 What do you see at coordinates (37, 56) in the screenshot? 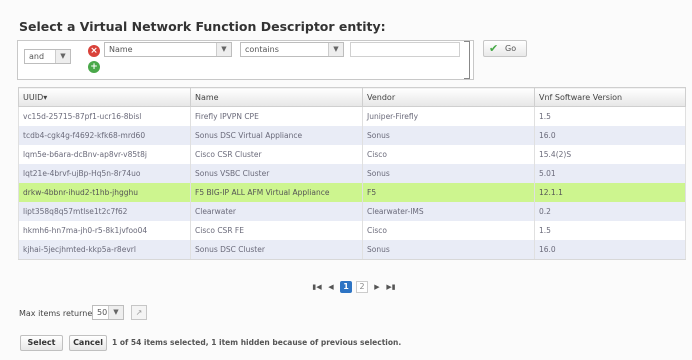
I see `logic-select-value: and` at bounding box center [37, 56].